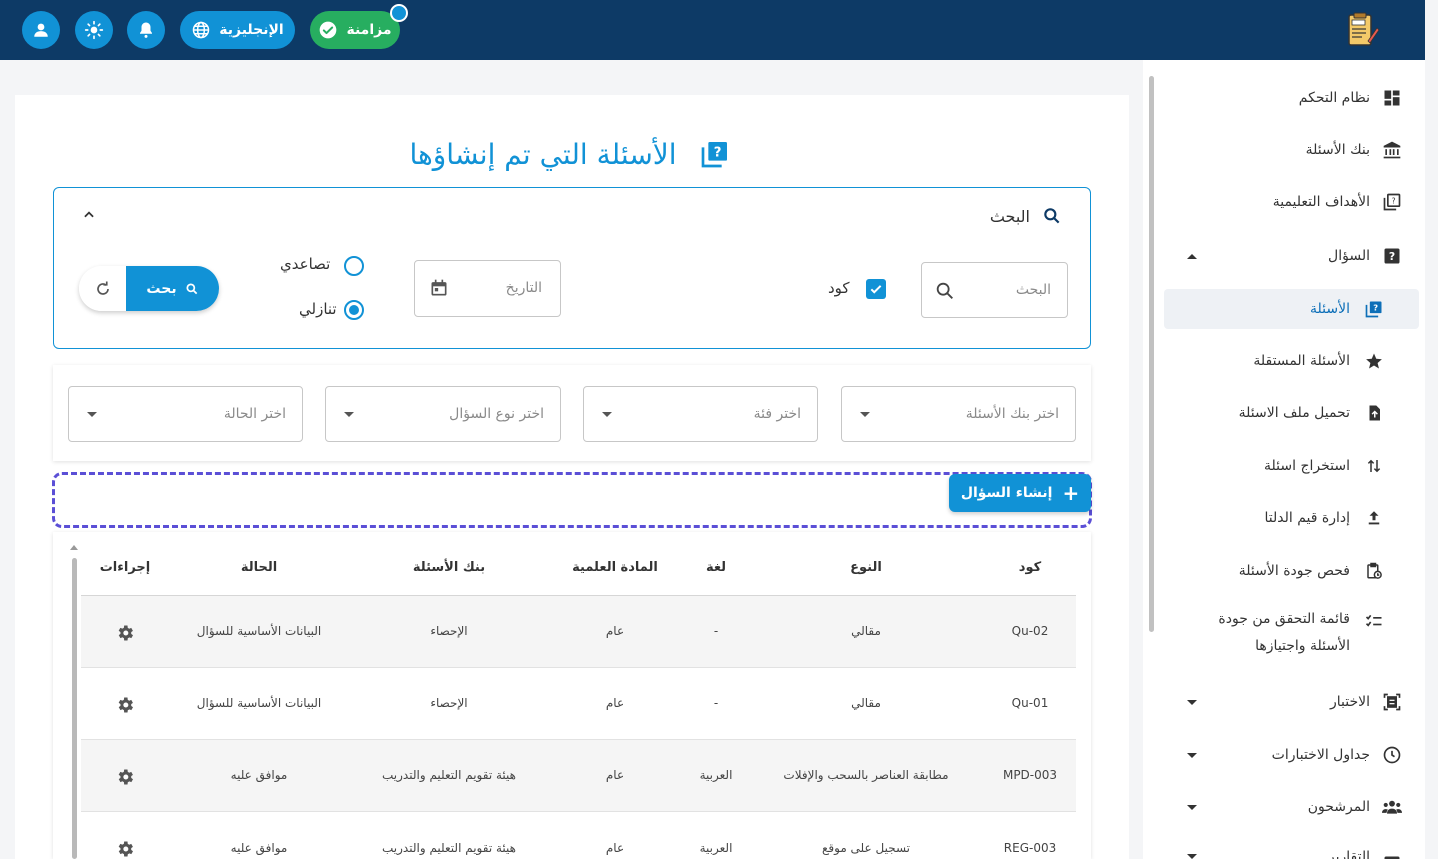  I want to click on question-bank-select-placeholder: اختر بنك الأسئلة, so click(1012, 414).